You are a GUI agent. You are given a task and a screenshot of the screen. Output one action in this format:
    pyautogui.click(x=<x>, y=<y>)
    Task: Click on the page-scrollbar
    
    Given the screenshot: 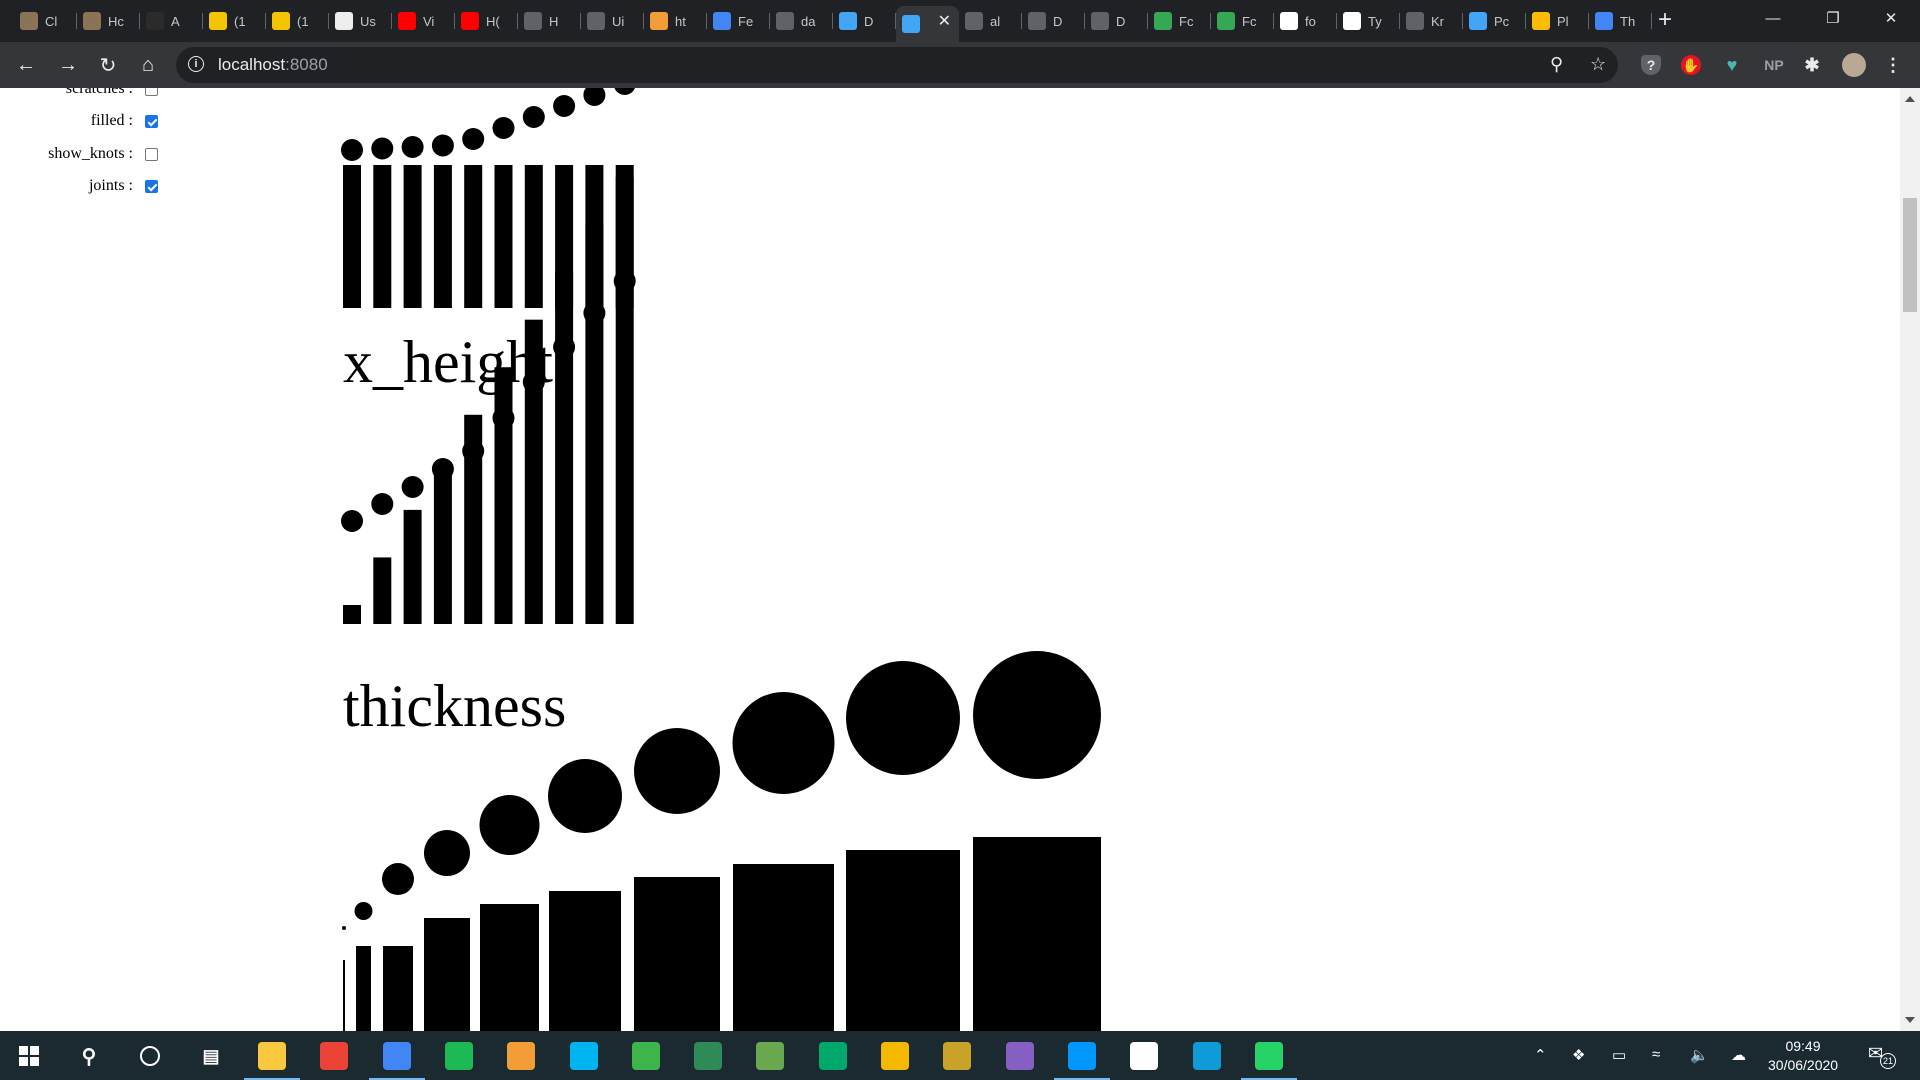 What is the action you would take?
    pyautogui.click(x=1910, y=559)
    